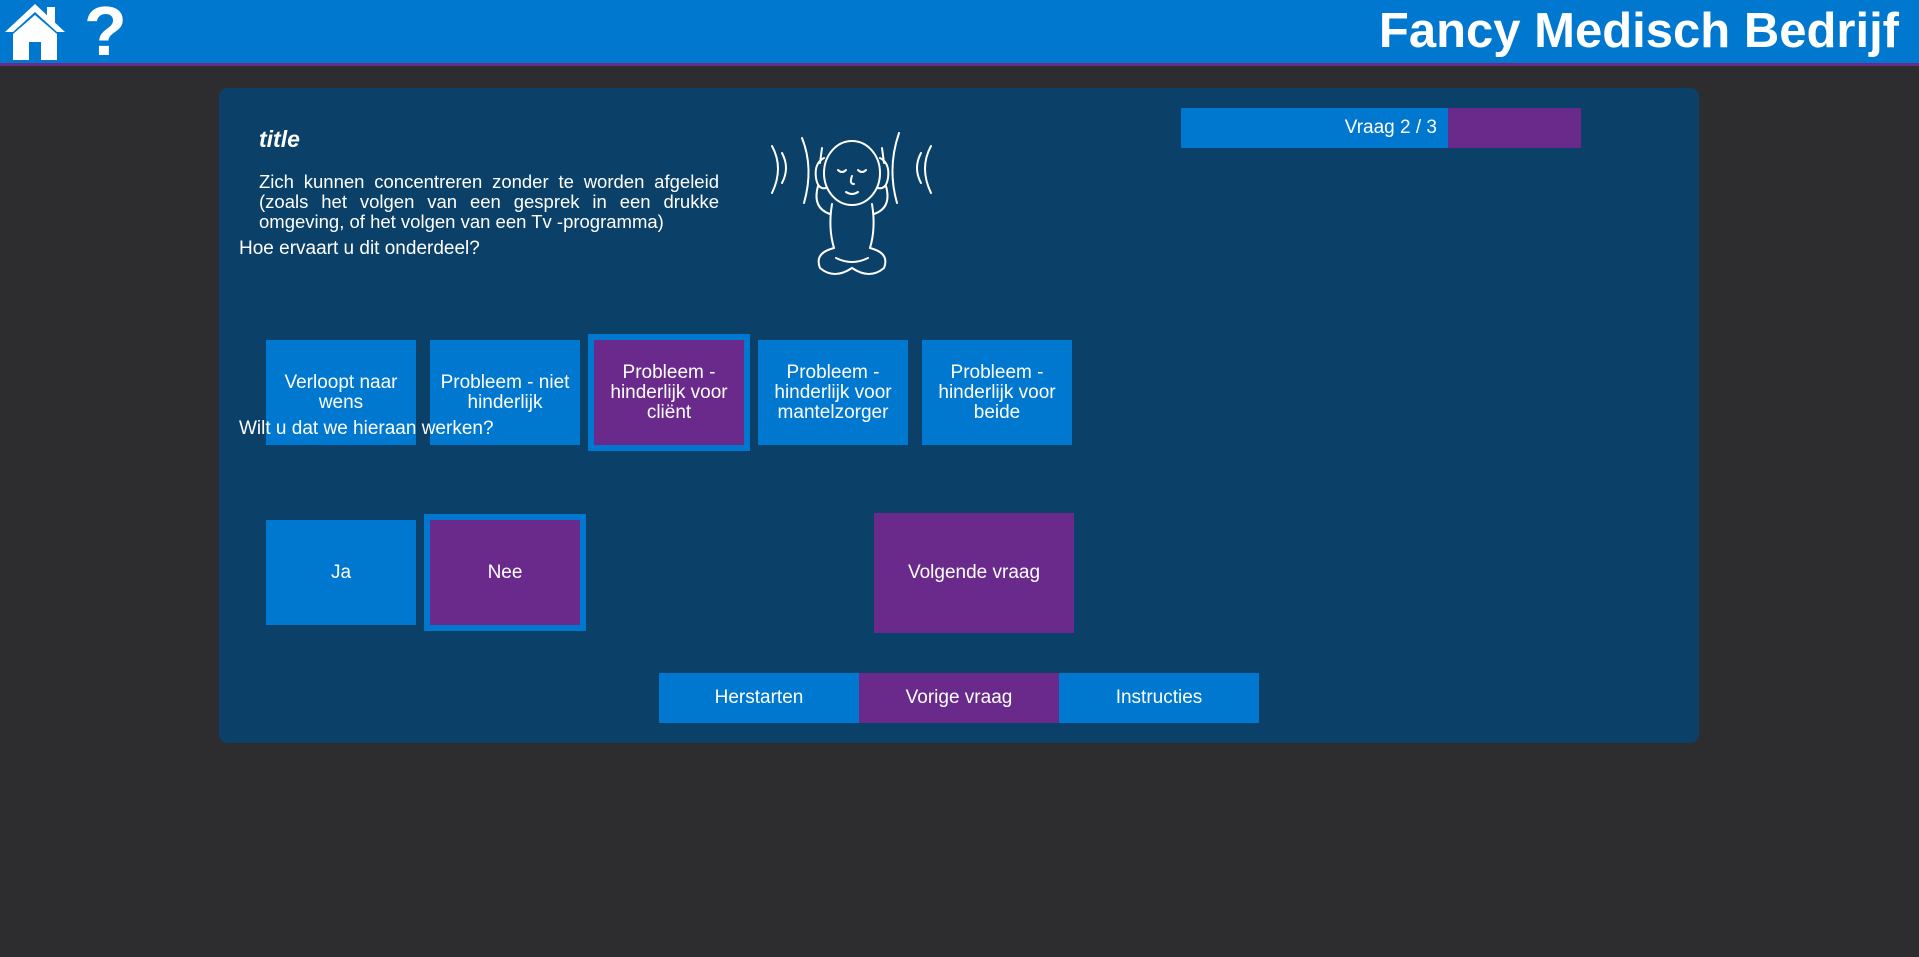  What do you see at coordinates (959, 698) in the screenshot?
I see `previous-question-button: Vorige vraag` at bounding box center [959, 698].